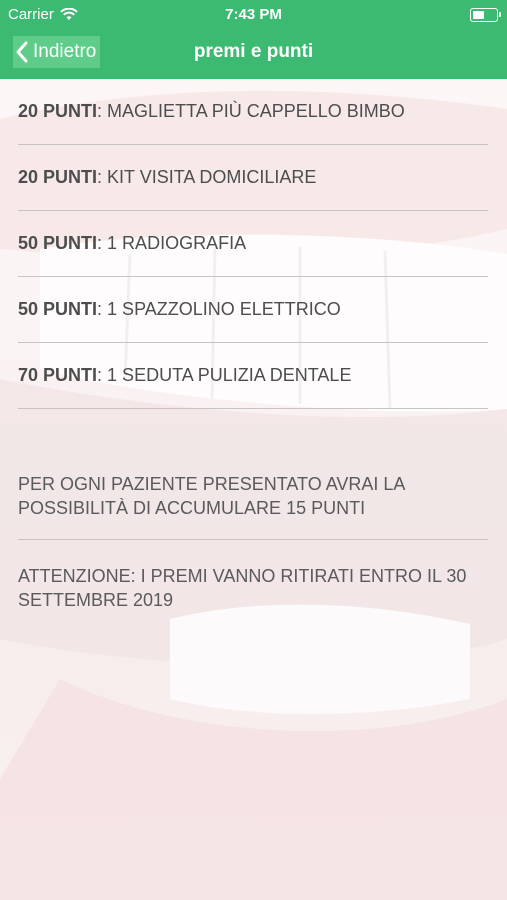 The image size is (507, 900). I want to click on list-item: 50 PUNTI: 1 SPAZZOLINO ELETTRICO, so click(253, 310).